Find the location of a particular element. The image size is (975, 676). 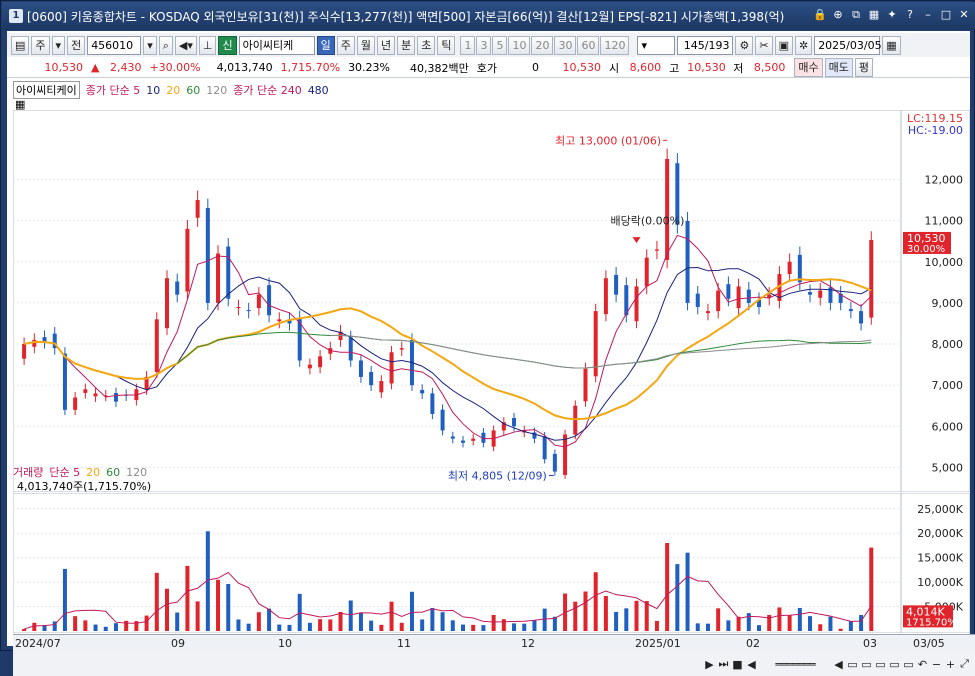

tab-3: 년 is located at coordinates (386, 45).